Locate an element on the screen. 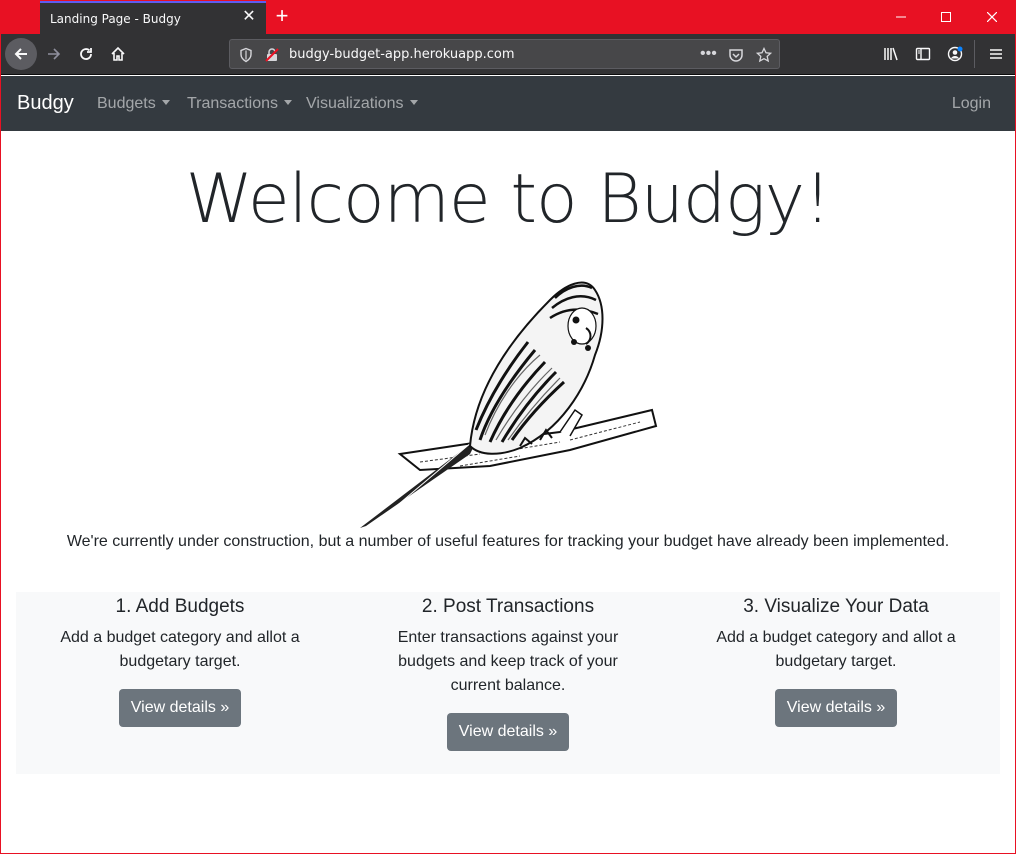 This screenshot has width=1016, height=854. feature-title: 3. Visualize Your Data is located at coordinates (836, 606).